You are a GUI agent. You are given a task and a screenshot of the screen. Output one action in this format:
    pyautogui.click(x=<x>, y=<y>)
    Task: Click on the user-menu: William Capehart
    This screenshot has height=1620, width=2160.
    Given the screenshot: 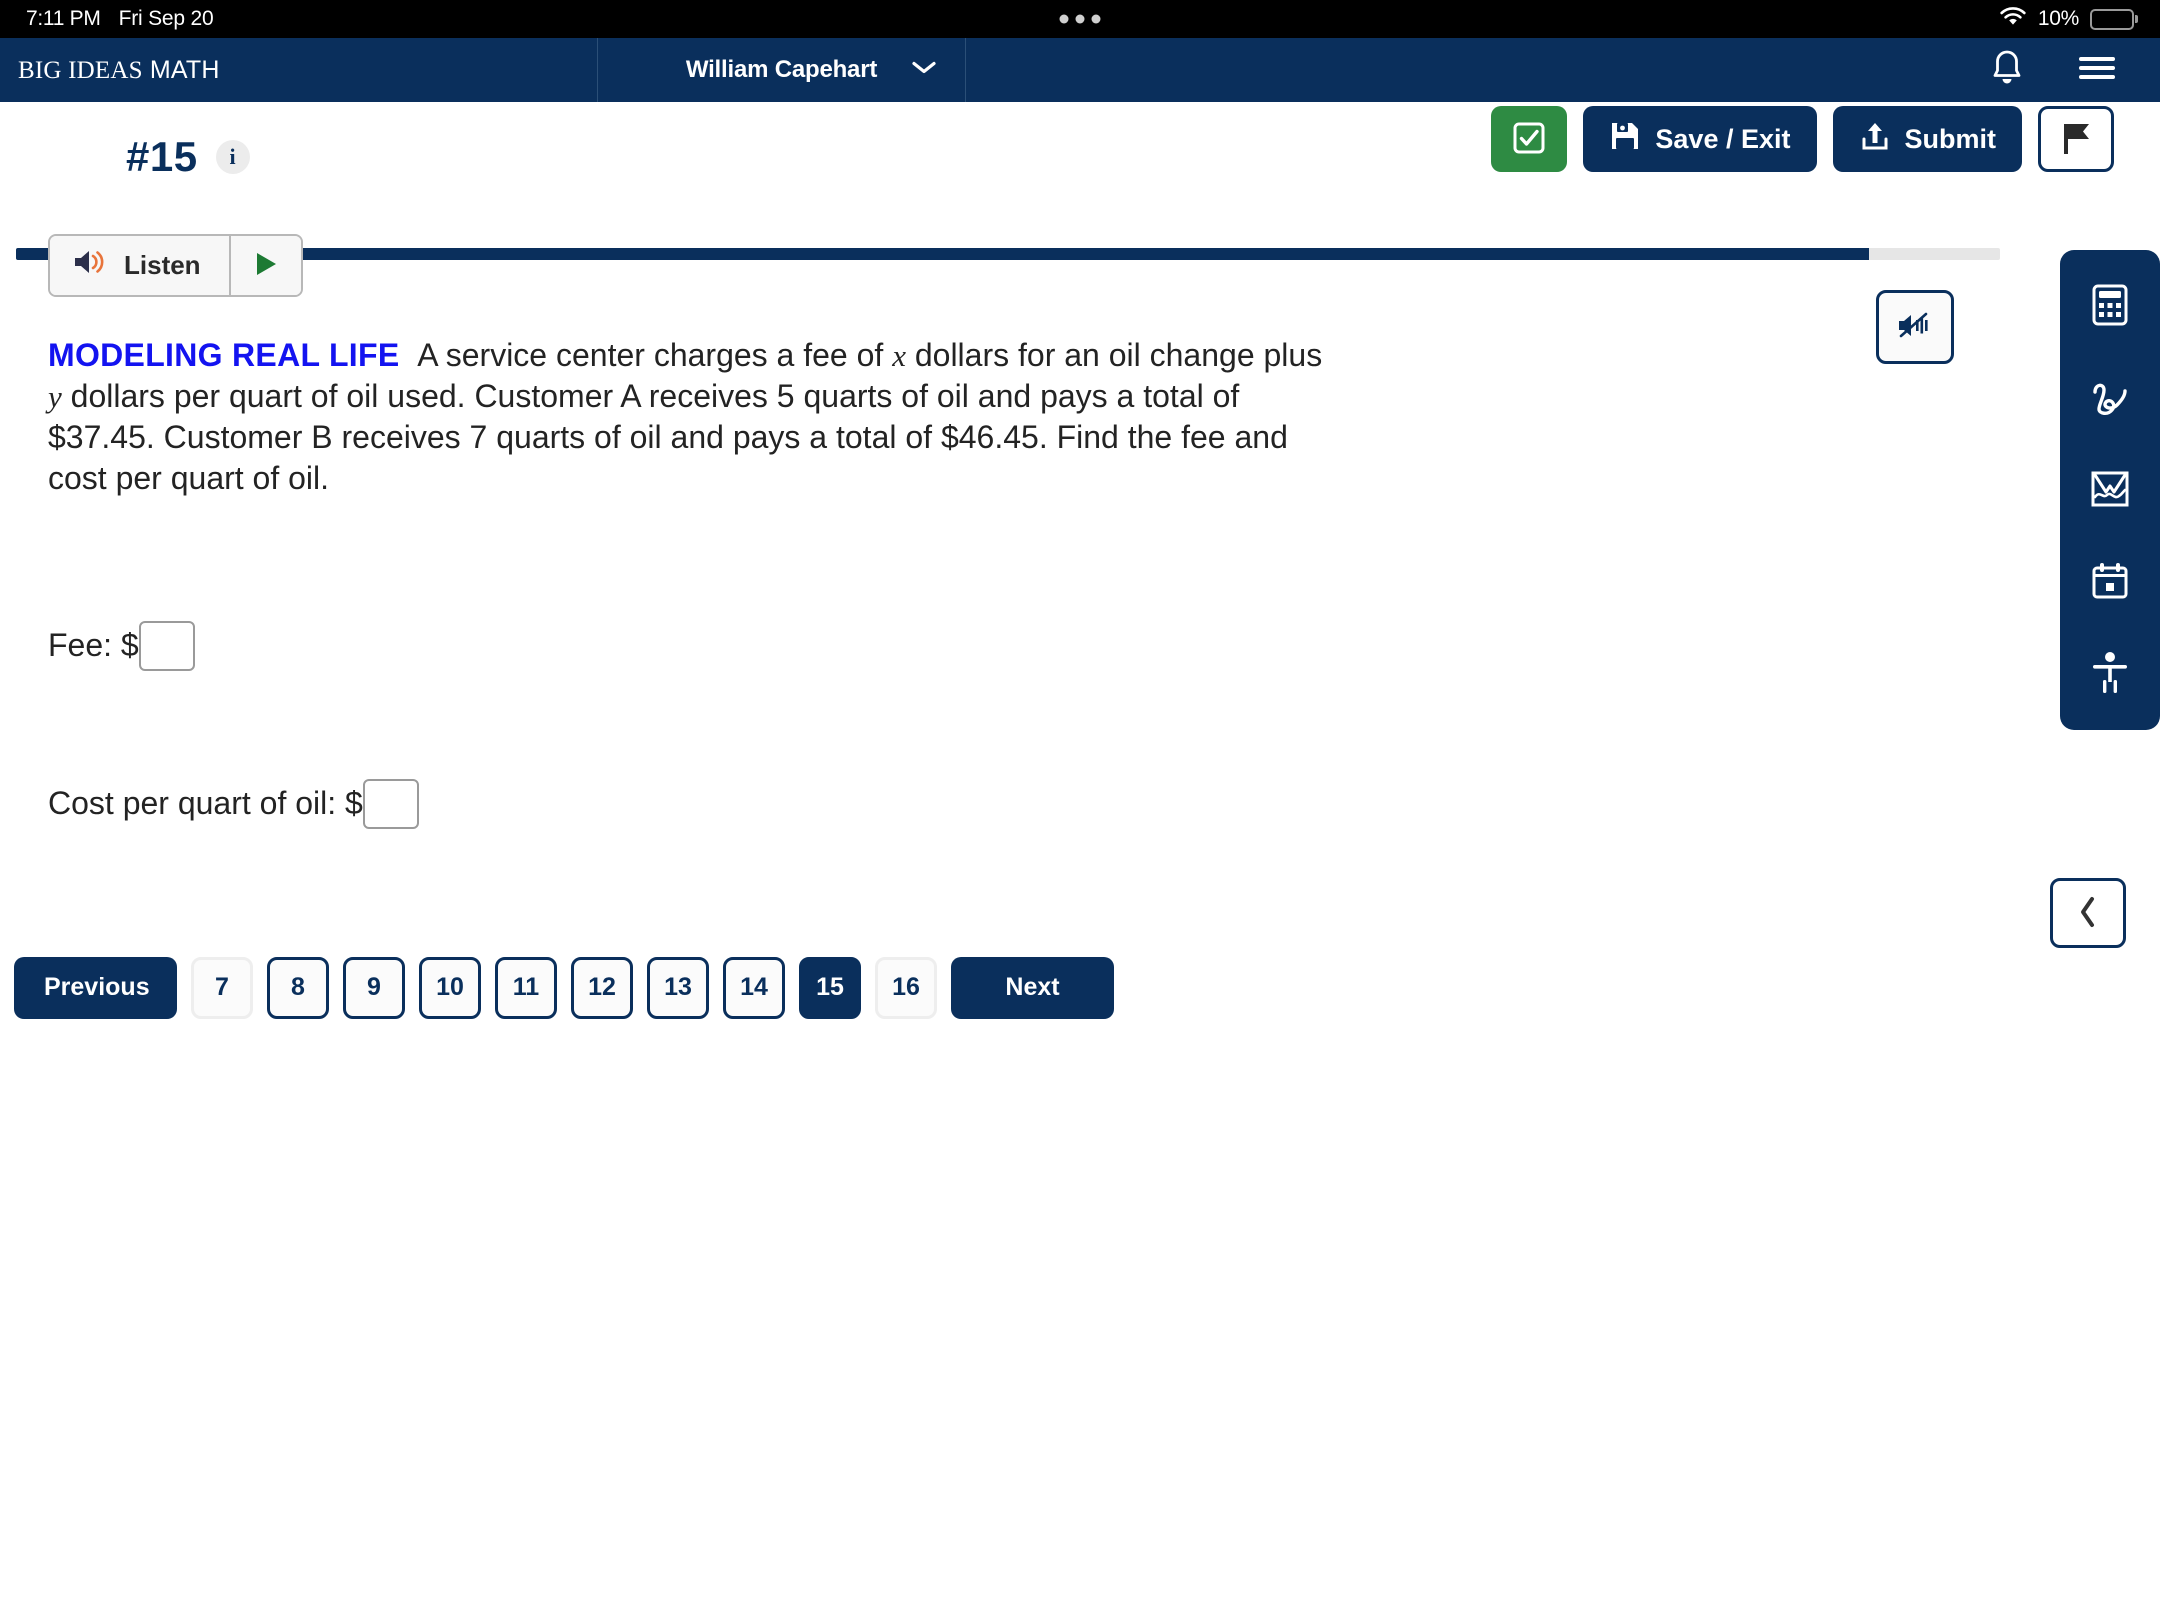 What is the action you would take?
    pyautogui.click(x=782, y=70)
    